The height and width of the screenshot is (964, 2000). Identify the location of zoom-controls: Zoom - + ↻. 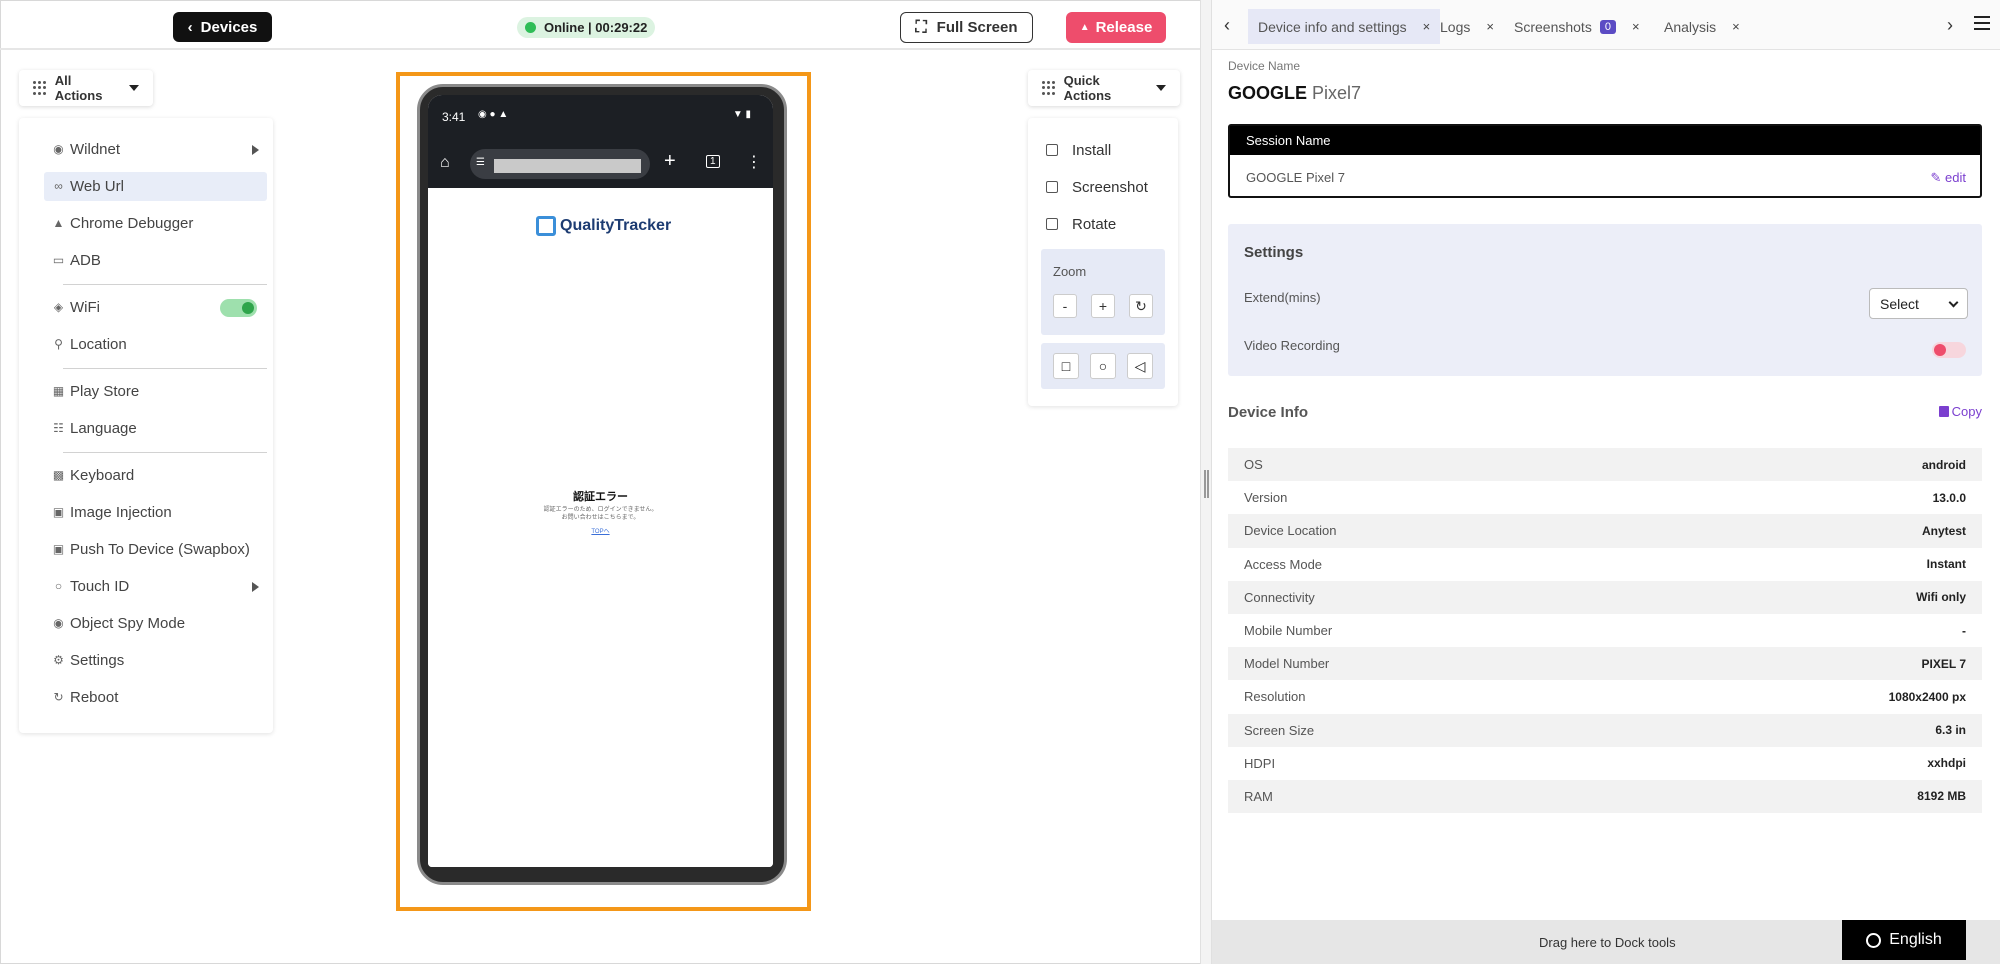
(1103, 292).